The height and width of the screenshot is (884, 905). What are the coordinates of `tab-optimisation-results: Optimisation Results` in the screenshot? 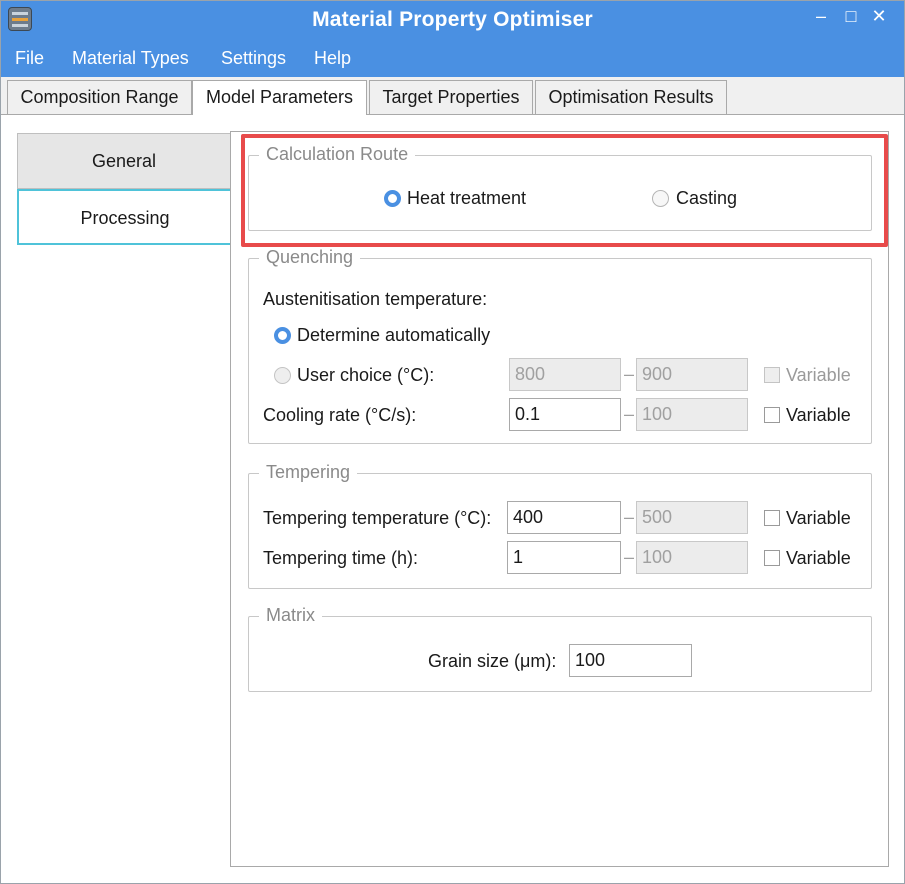 It's located at (631, 97).